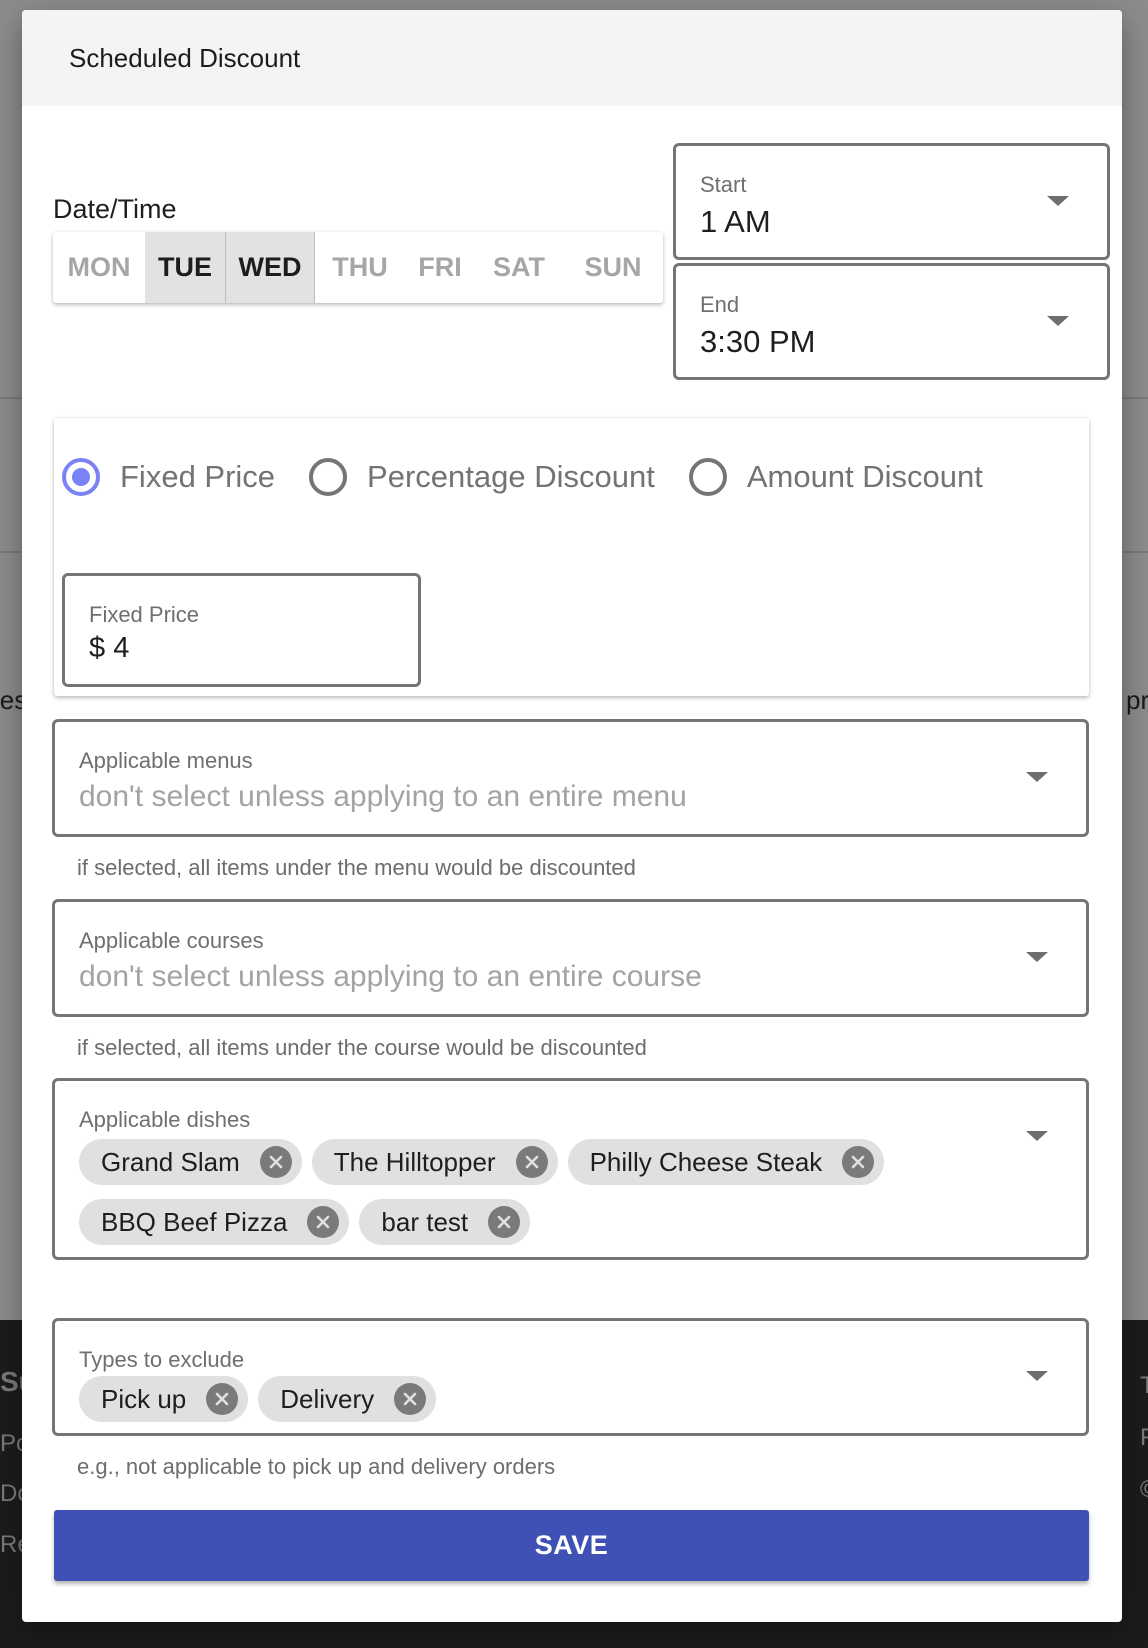 The image size is (1148, 1648). I want to click on save-button: SAVE, so click(571, 1545).